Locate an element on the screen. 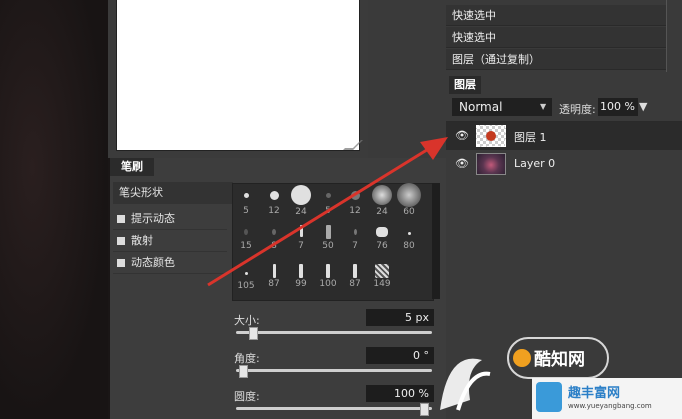 Image resolution: width=682 pixels, height=419 pixels. watermark-logo-text: 酷知网 is located at coordinates (559, 360).